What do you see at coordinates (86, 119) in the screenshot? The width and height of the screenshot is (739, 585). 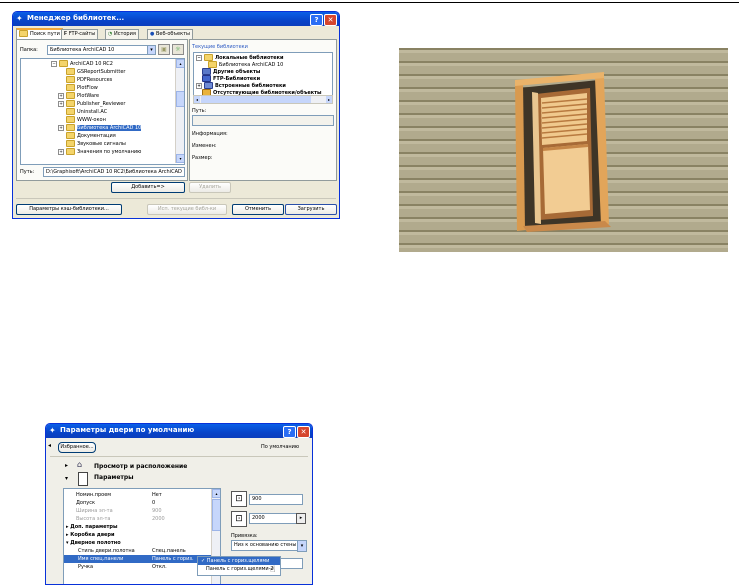 I see `tree-item: WWW-окон` at bounding box center [86, 119].